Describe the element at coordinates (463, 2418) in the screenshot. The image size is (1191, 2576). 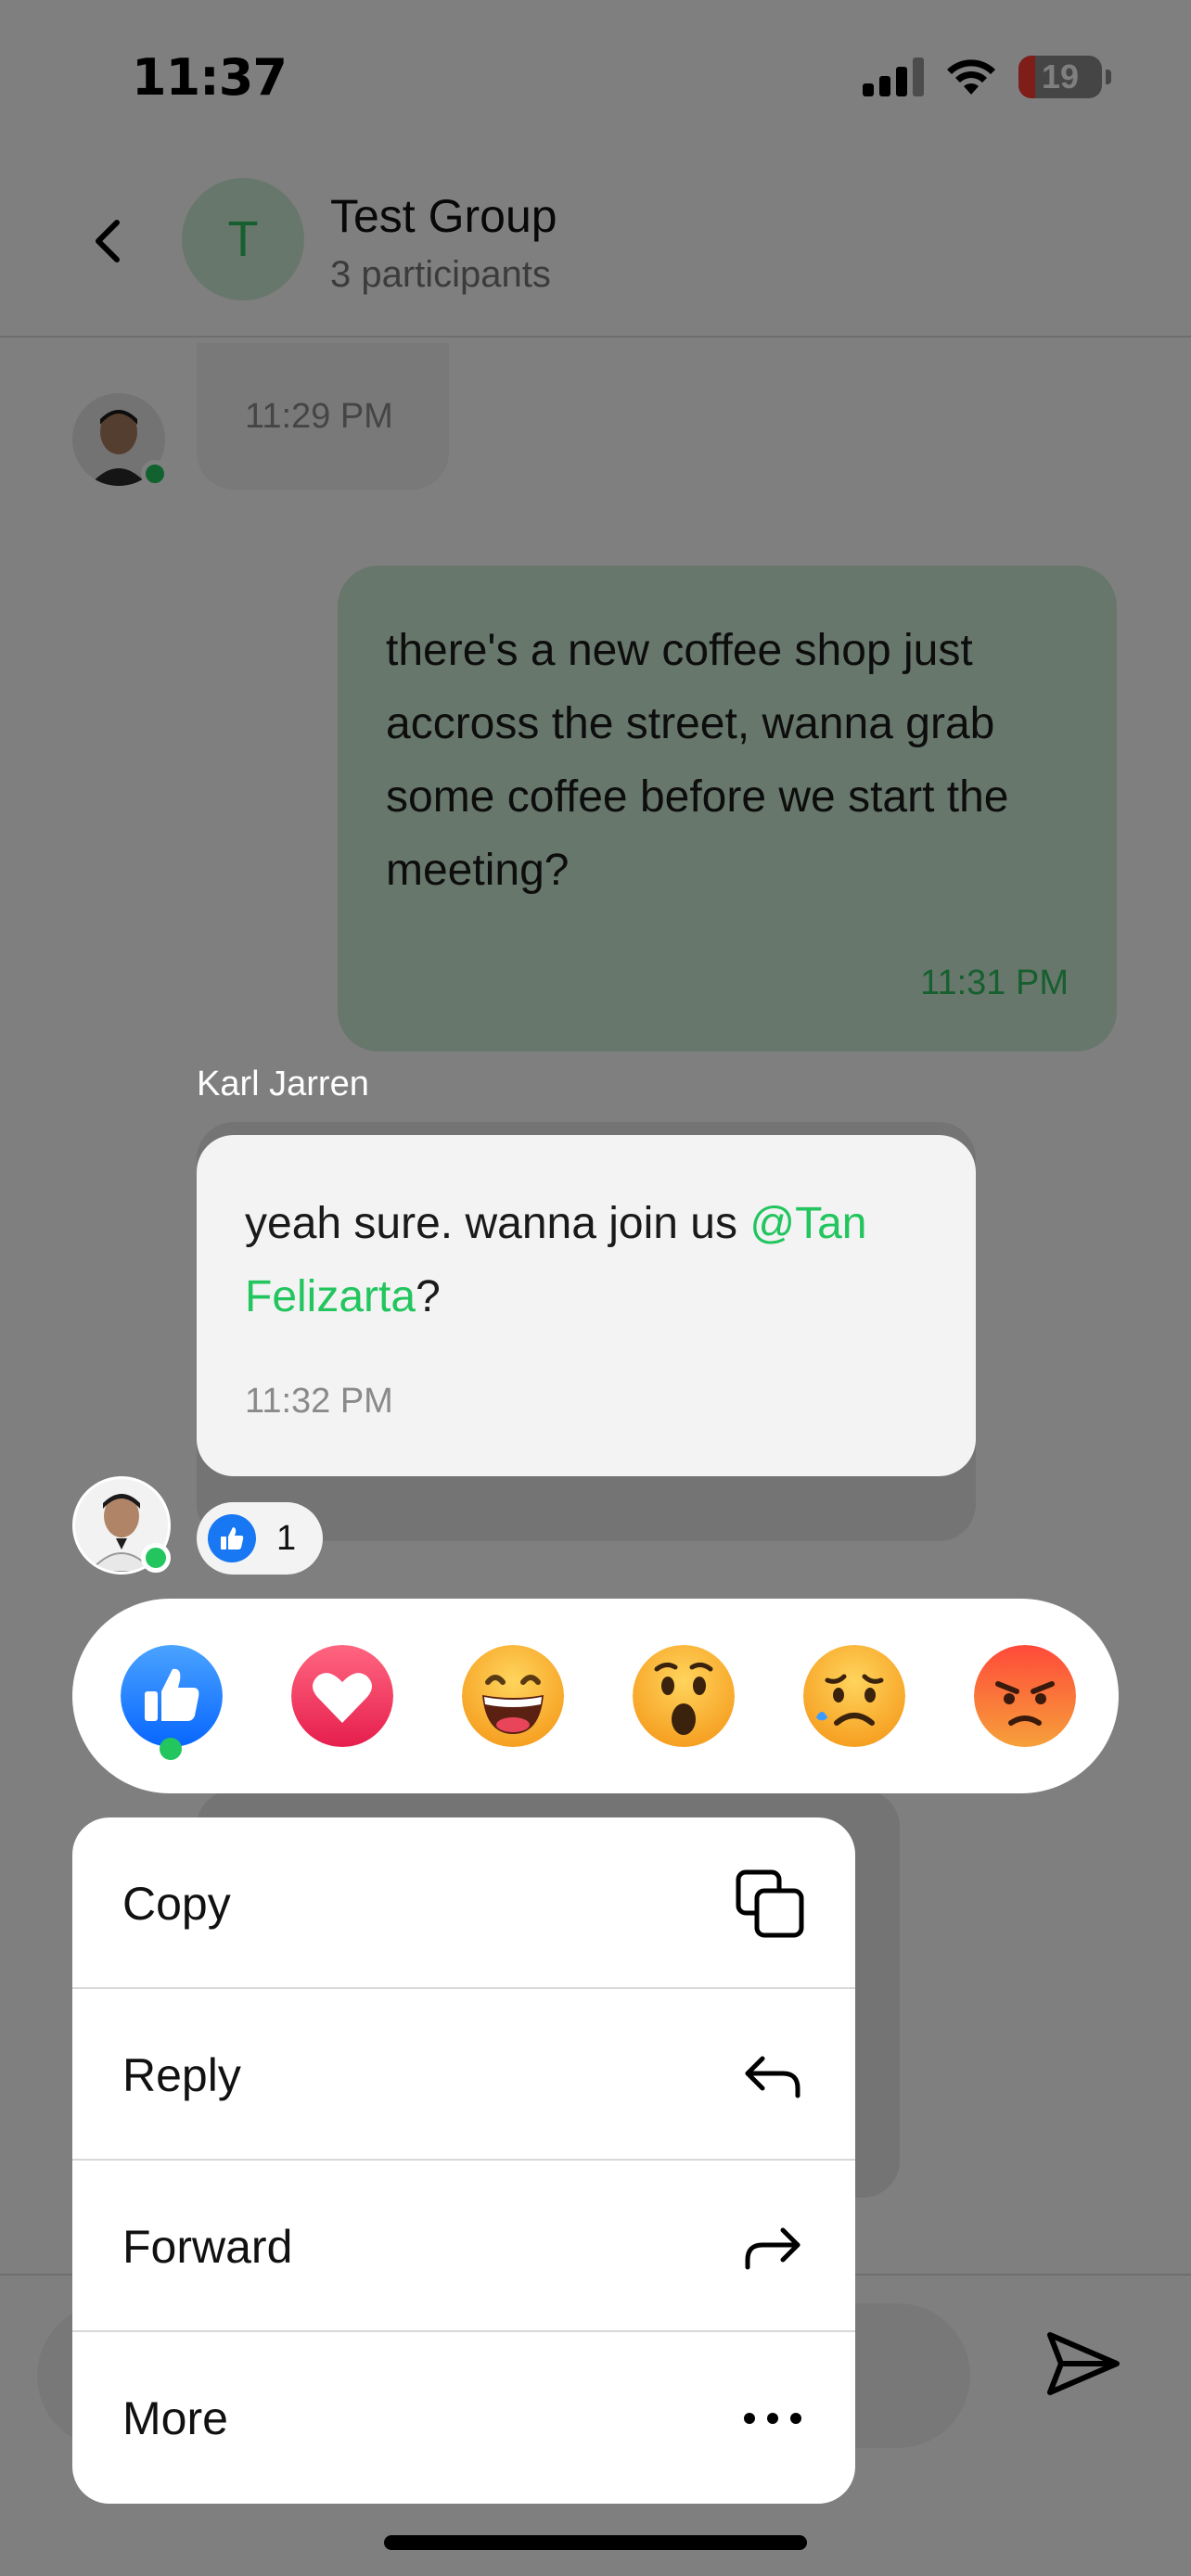
I see `menu-item-more: More` at that location.